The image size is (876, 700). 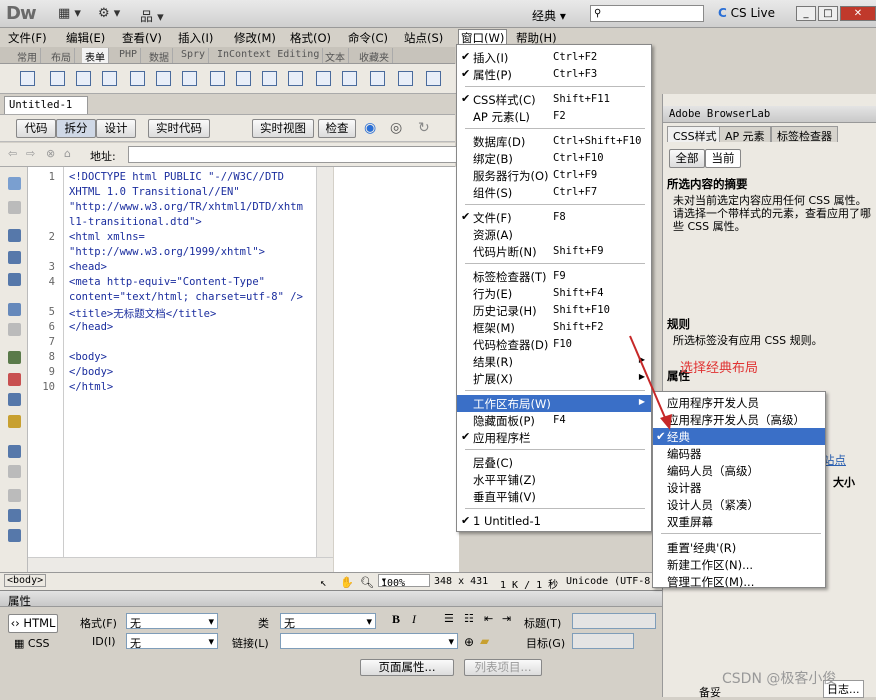 What do you see at coordinates (293, 154) in the screenshot?
I see `address-input` at bounding box center [293, 154].